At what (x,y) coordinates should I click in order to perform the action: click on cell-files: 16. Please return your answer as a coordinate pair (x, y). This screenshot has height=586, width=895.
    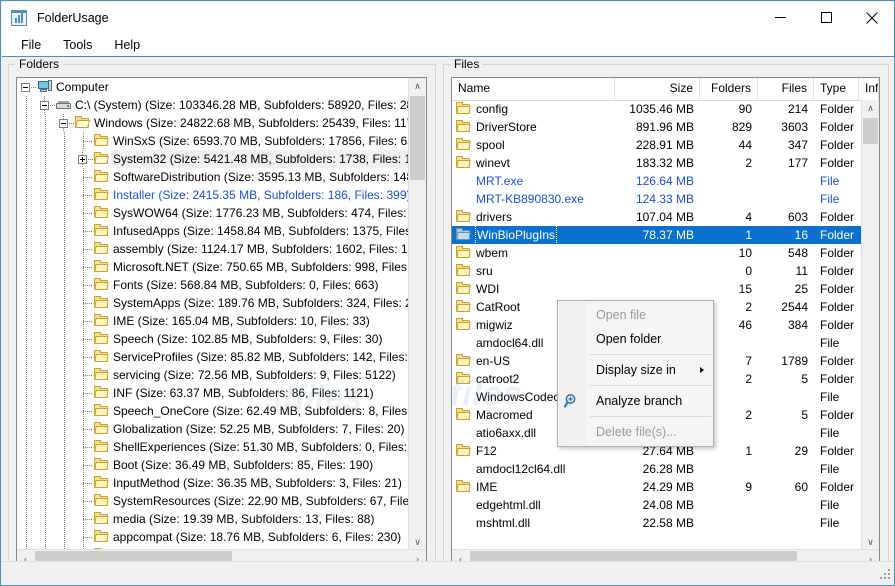
    Looking at the image, I should click on (801, 235).